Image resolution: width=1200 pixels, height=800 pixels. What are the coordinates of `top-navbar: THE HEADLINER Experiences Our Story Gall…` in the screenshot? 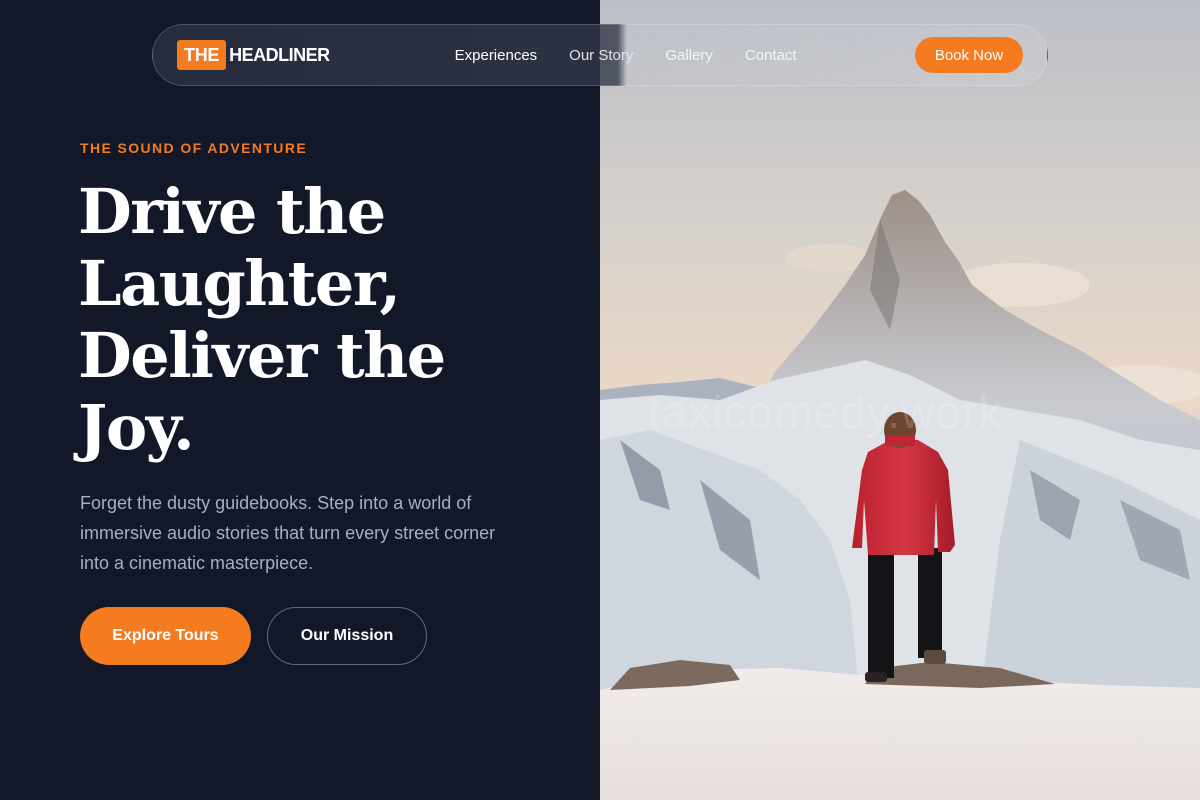 It's located at (600, 55).